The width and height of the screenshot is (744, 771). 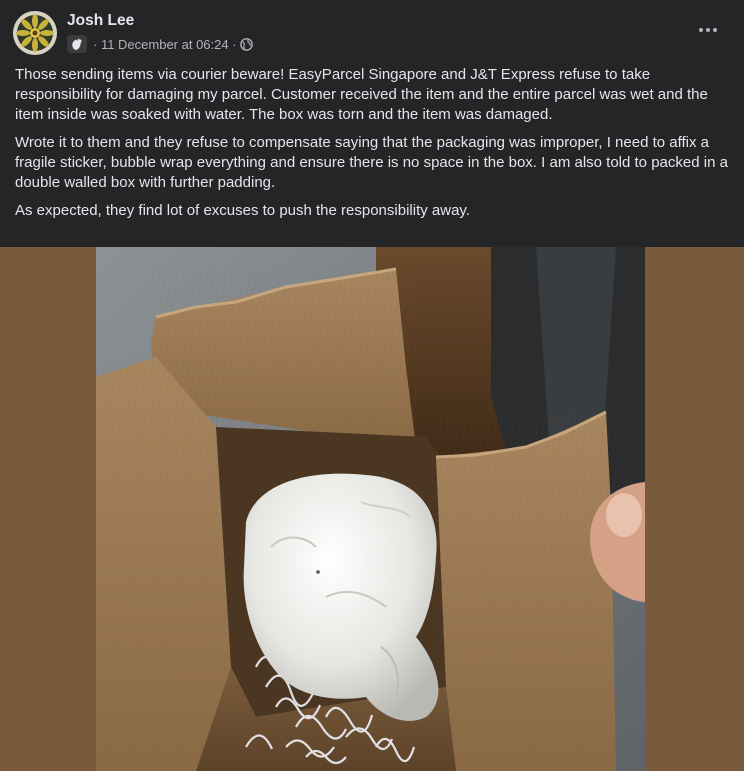 I want to click on wave-hand-icon, so click(x=77, y=44).